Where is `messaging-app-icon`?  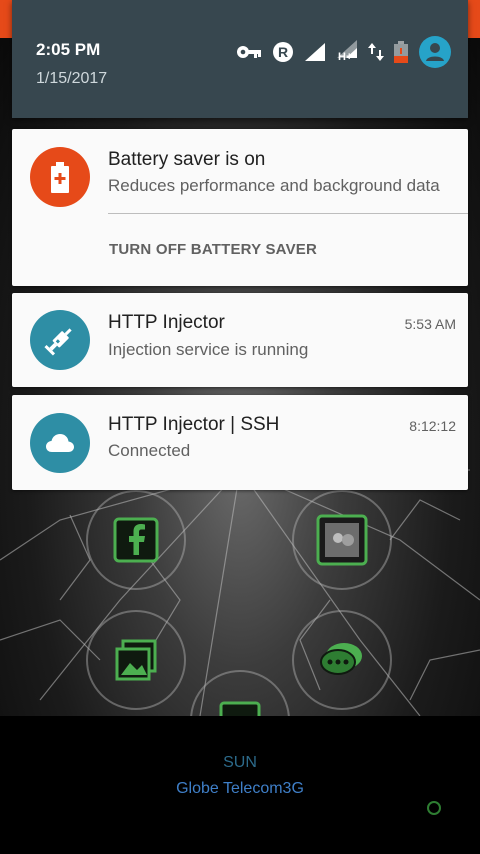
messaging-app-icon is located at coordinates (342, 660).